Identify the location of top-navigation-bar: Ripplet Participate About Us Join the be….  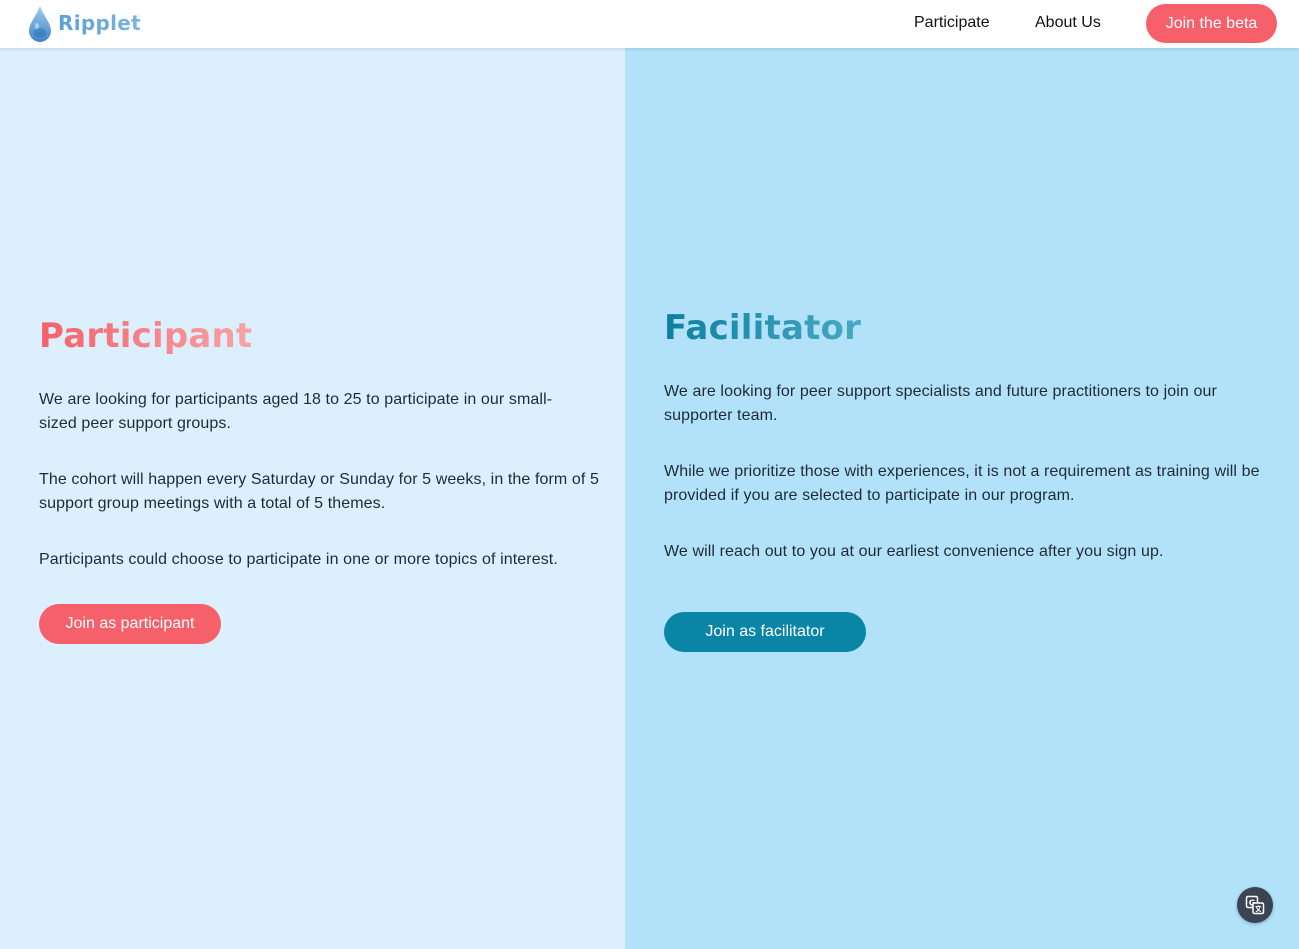
(649, 24).